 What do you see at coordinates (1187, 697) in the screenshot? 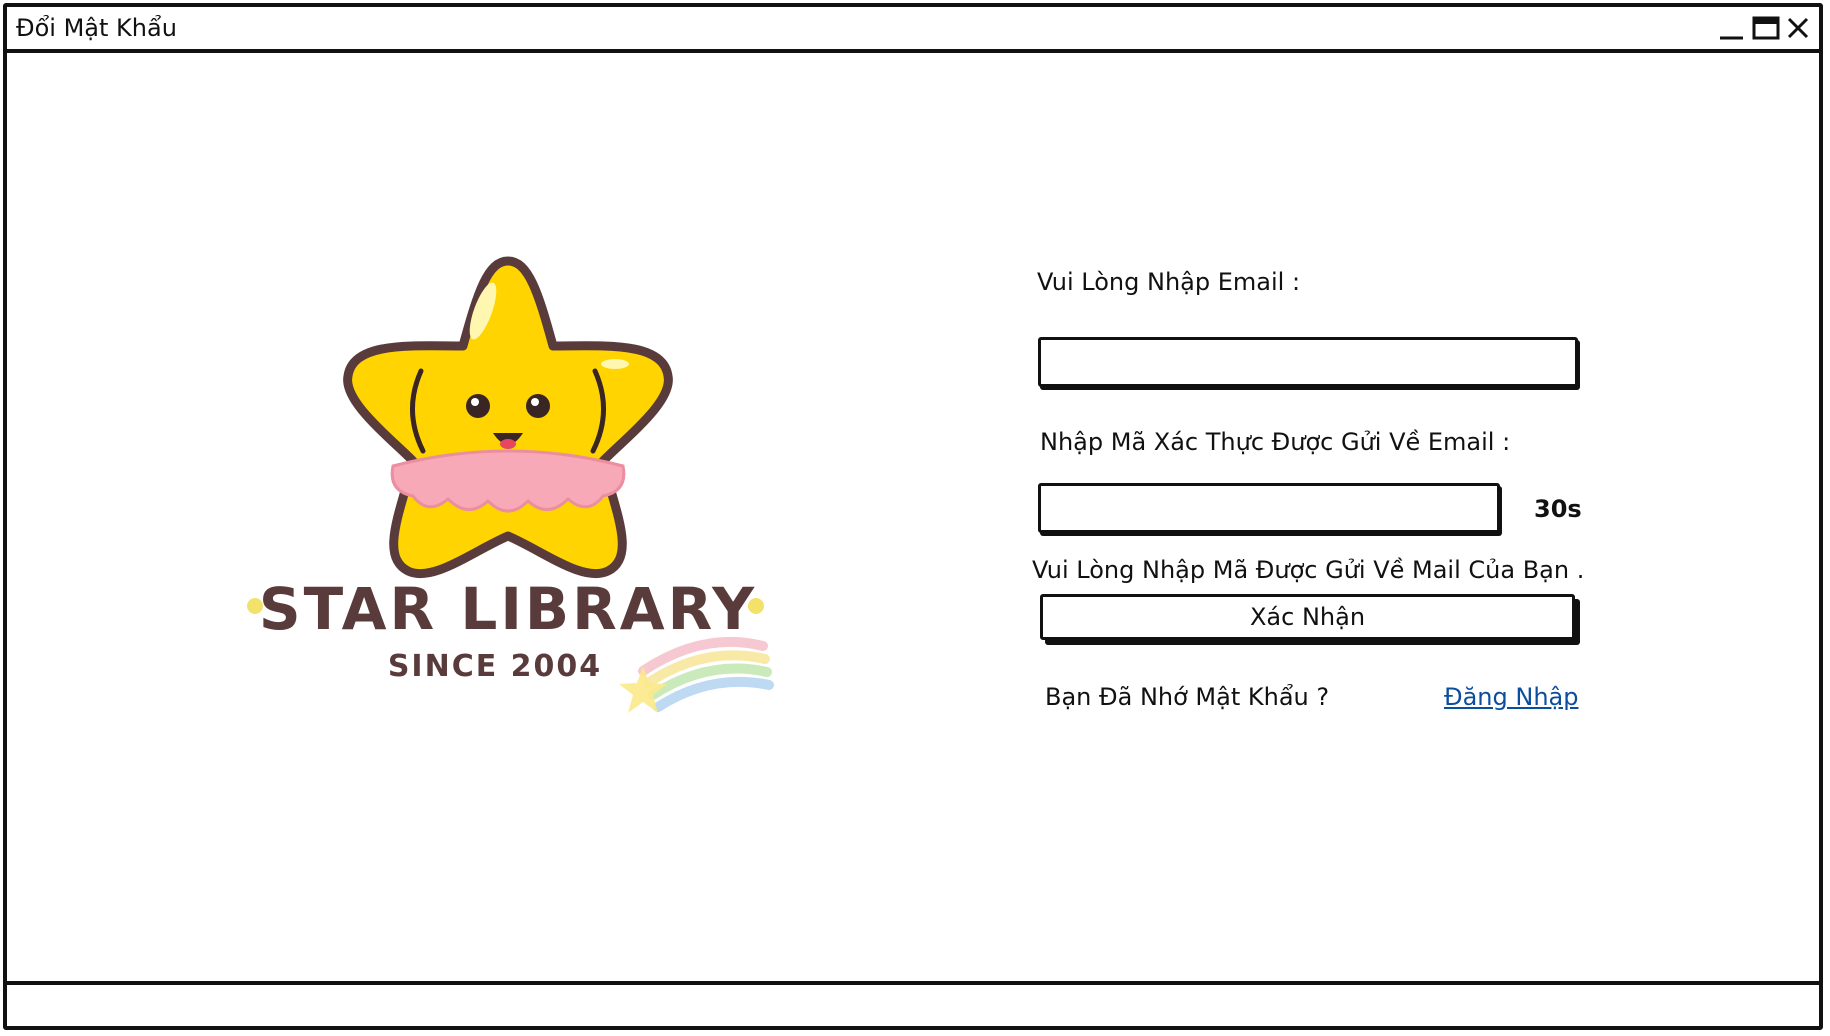
I see `remember-password-text: Bạn Đã Nhớ Mật Khẩu ?` at bounding box center [1187, 697].